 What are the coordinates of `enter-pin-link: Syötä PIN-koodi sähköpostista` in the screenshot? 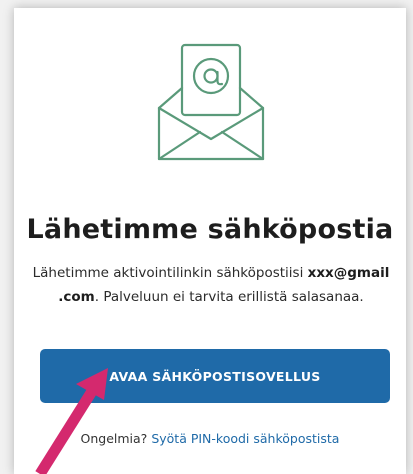 It's located at (245, 438).